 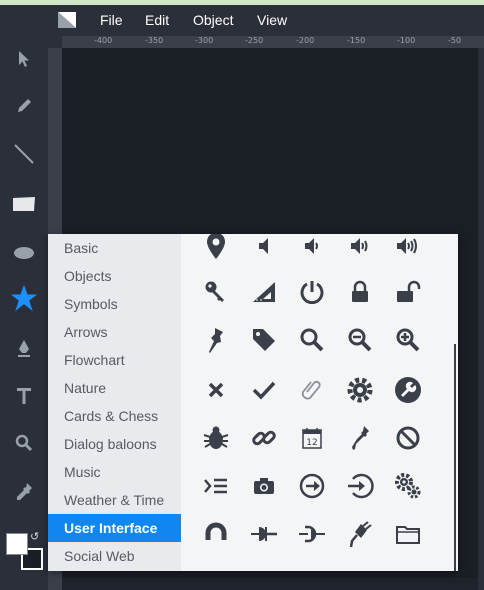 I want to click on magnet-icon, so click(x=216, y=533).